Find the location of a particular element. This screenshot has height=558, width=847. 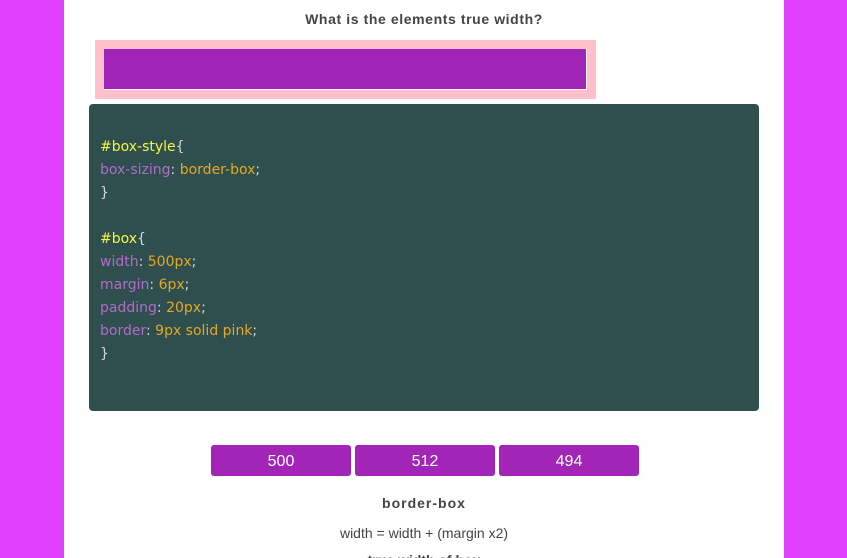

value: 20px is located at coordinates (184, 308).